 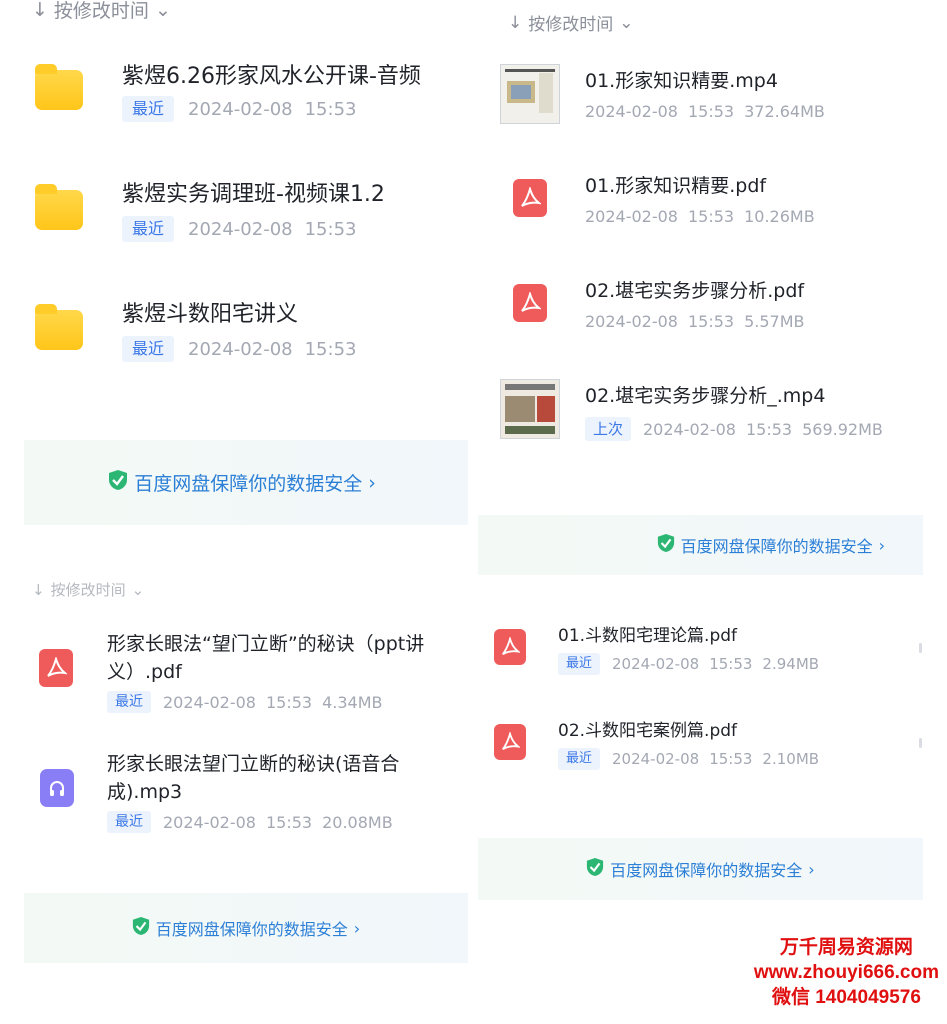 What do you see at coordinates (712, 307) in the screenshot?
I see `list-item: 02.堪宅实务步骤分析.pdf 2024-02-08 15:53 5.57MB` at bounding box center [712, 307].